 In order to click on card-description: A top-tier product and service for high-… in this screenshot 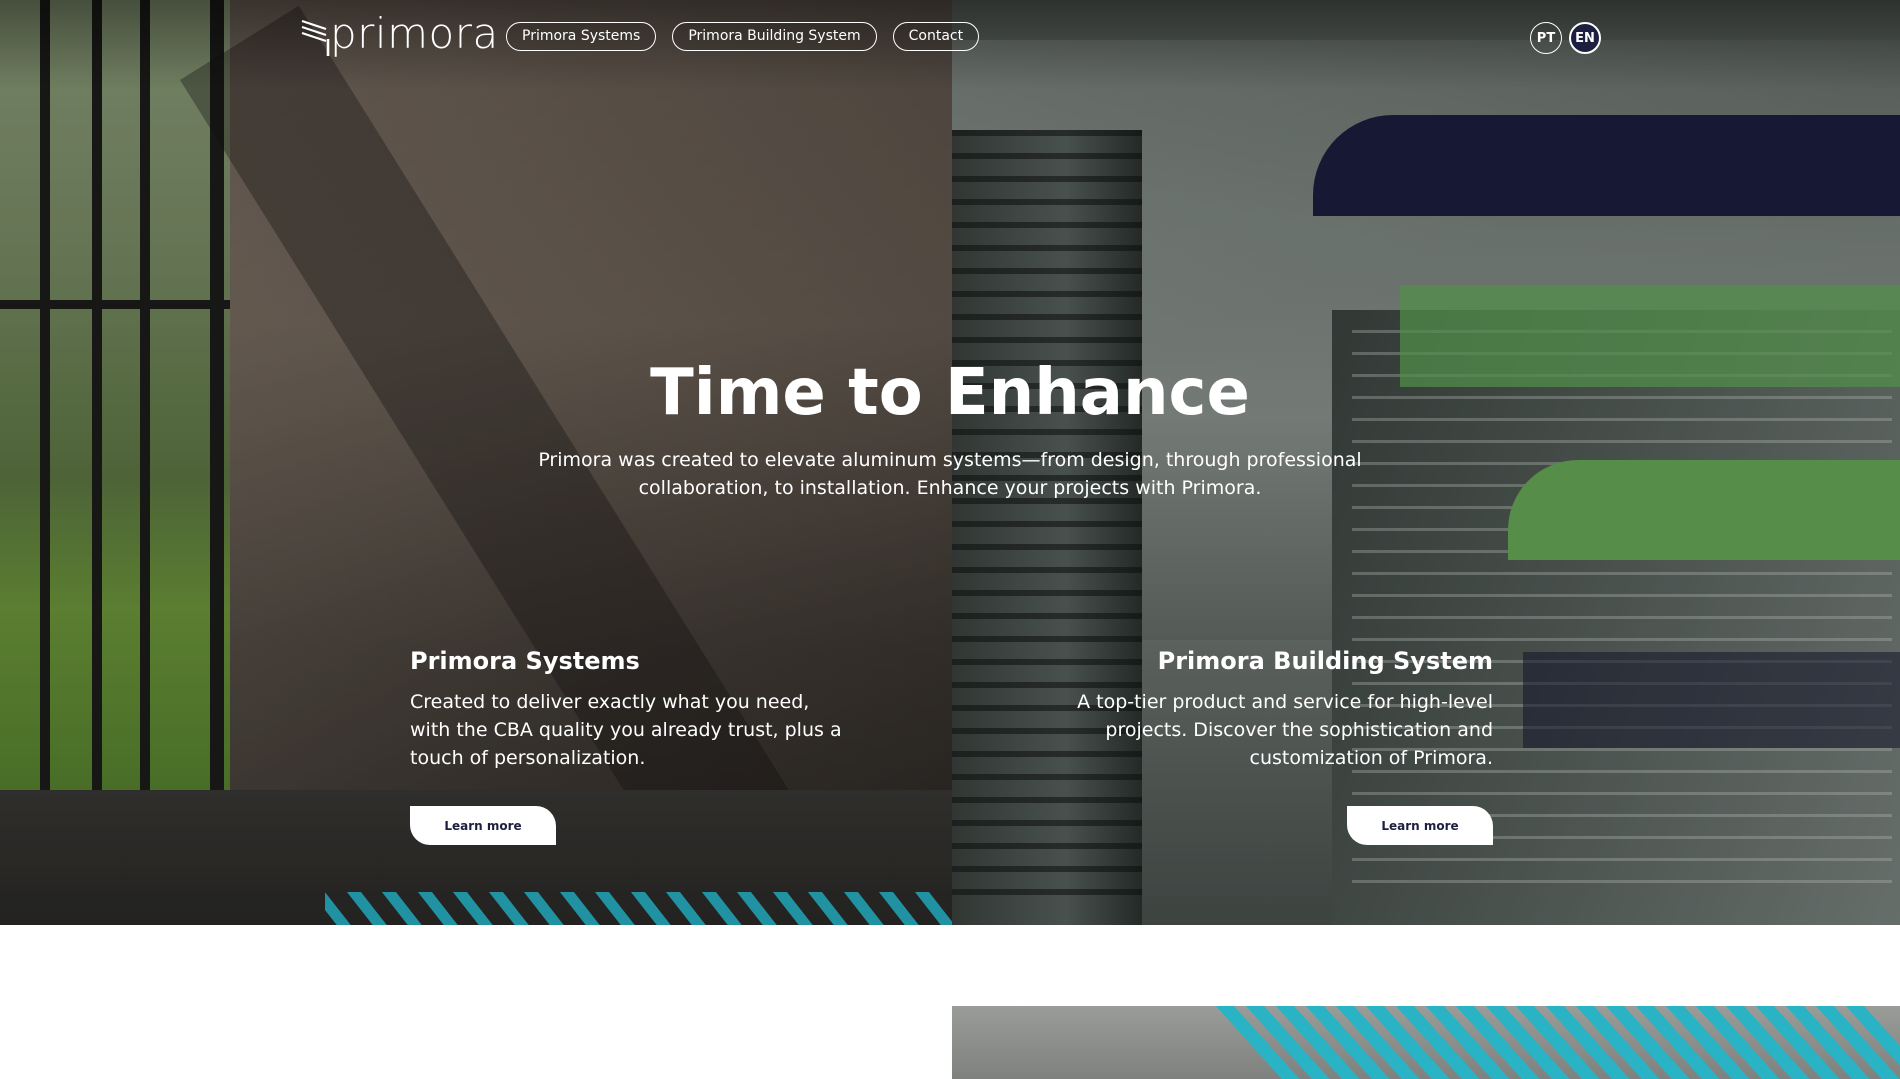, I will do `click(1285, 730)`.